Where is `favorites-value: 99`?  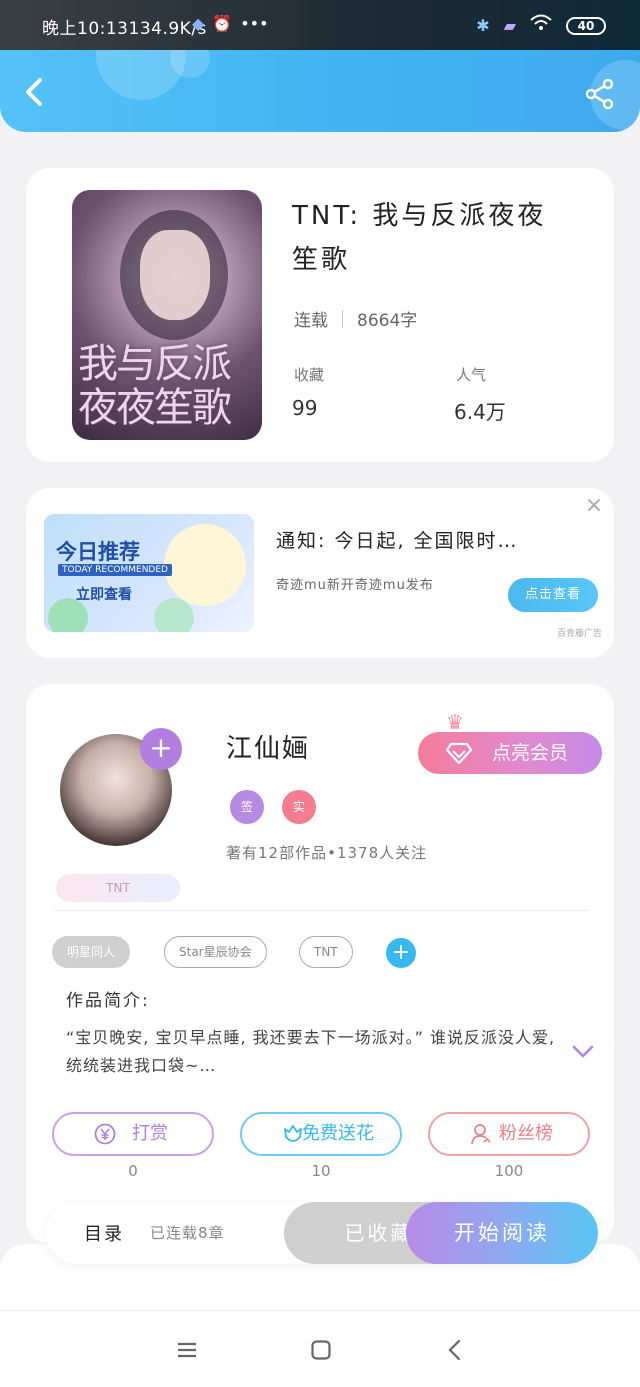
favorites-value: 99 is located at coordinates (305, 408).